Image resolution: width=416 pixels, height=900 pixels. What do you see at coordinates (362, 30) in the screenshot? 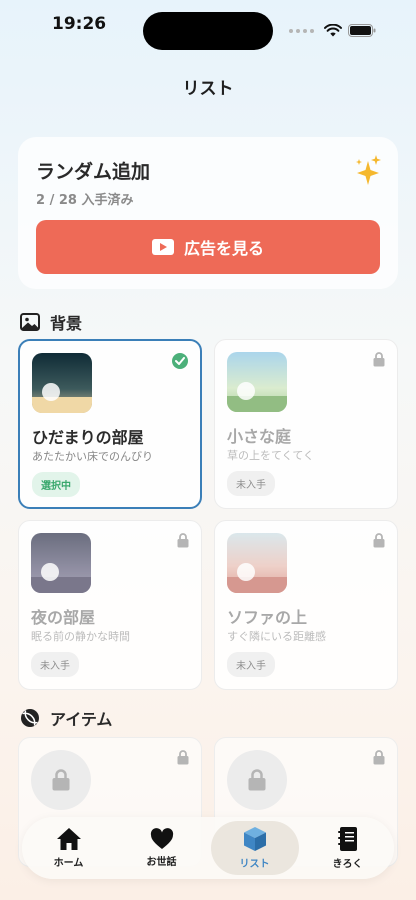
I see `battery-icon` at bounding box center [362, 30].